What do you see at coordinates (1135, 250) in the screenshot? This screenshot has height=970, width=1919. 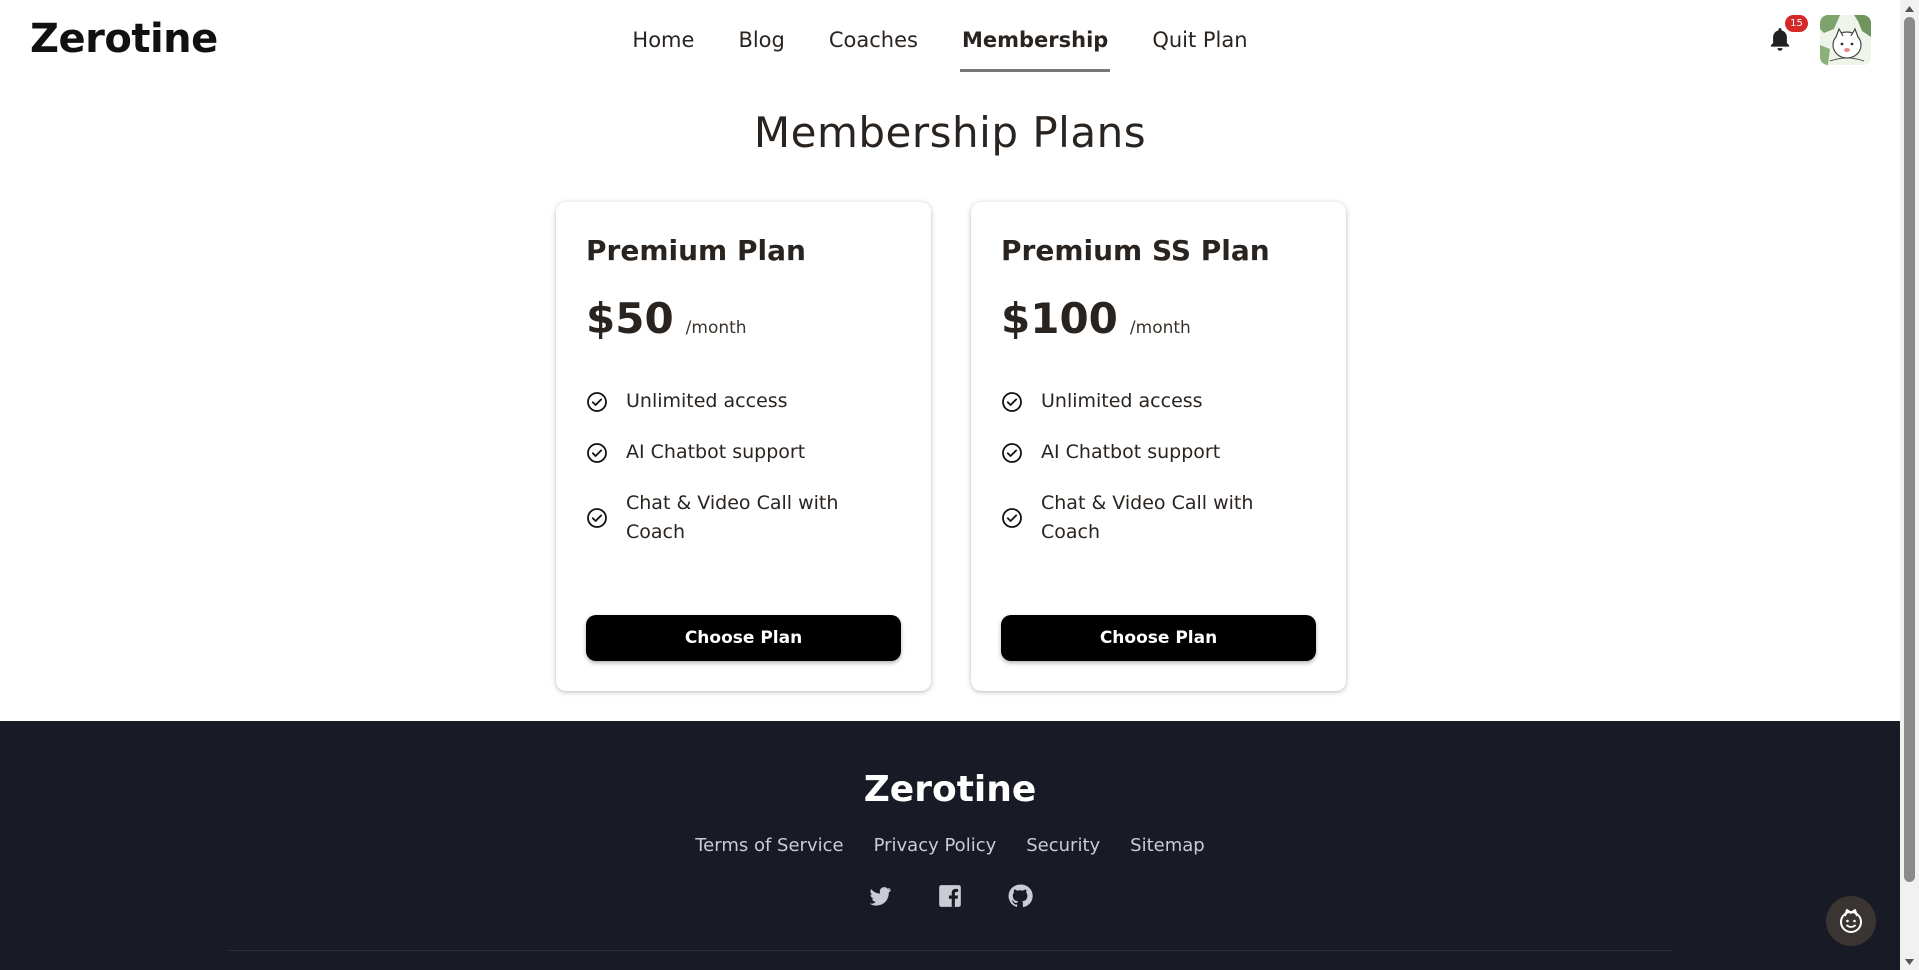 I see `plan-name: Premium SS Plan` at bounding box center [1135, 250].